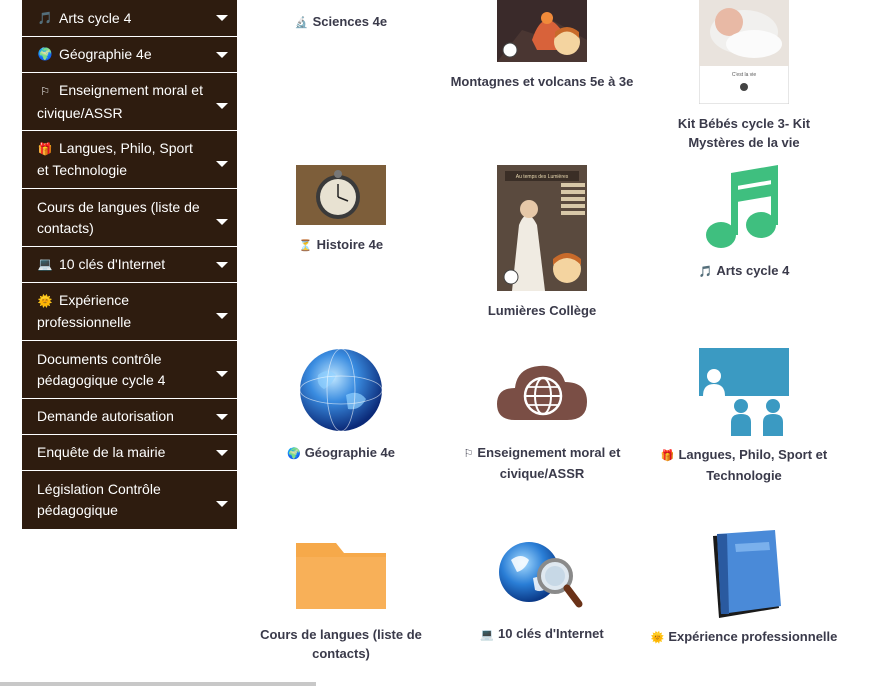  What do you see at coordinates (105, 54) in the screenshot?
I see `sidebar-item-label: Géographie 4e` at bounding box center [105, 54].